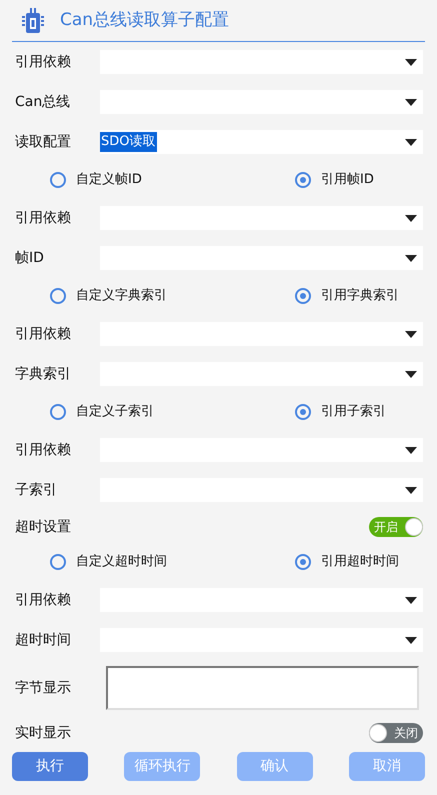 The width and height of the screenshot is (437, 795). Describe the element at coordinates (43, 640) in the screenshot. I see `field-label: 超时时间` at that location.